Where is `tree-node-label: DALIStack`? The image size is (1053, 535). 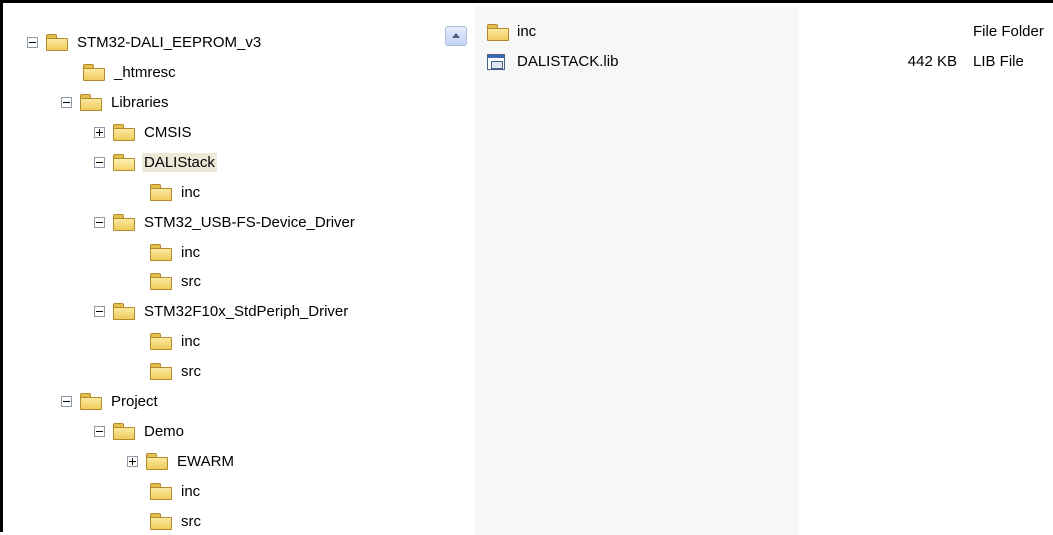
tree-node-label: DALIStack is located at coordinates (179, 162).